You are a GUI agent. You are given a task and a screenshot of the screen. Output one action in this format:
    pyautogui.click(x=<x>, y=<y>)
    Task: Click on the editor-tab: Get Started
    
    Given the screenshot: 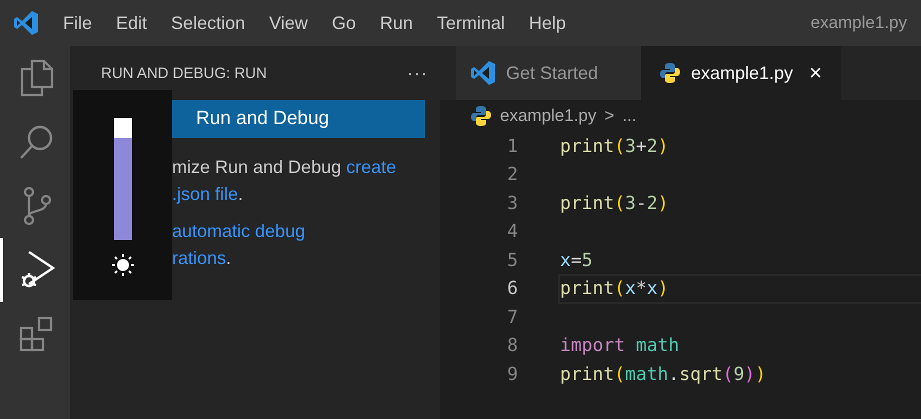 What is the action you would take?
    pyautogui.click(x=548, y=73)
    